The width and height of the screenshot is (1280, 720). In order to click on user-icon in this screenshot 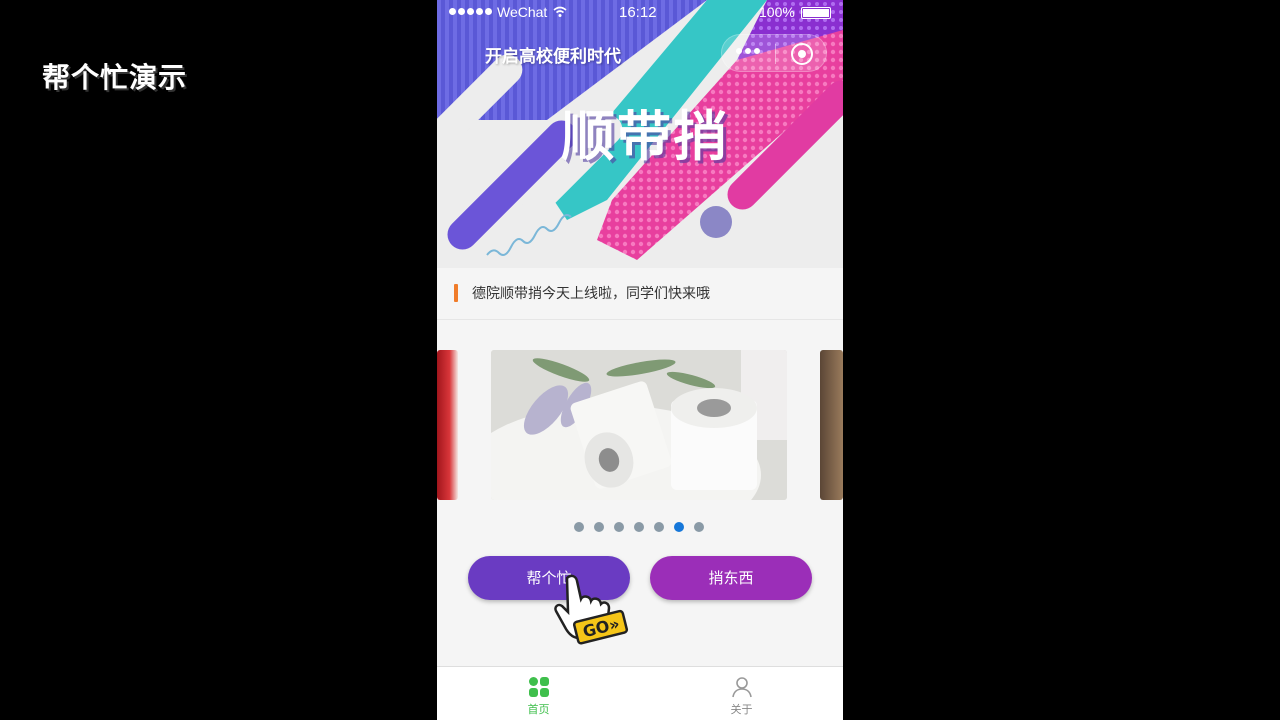, I will do `click(742, 687)`.